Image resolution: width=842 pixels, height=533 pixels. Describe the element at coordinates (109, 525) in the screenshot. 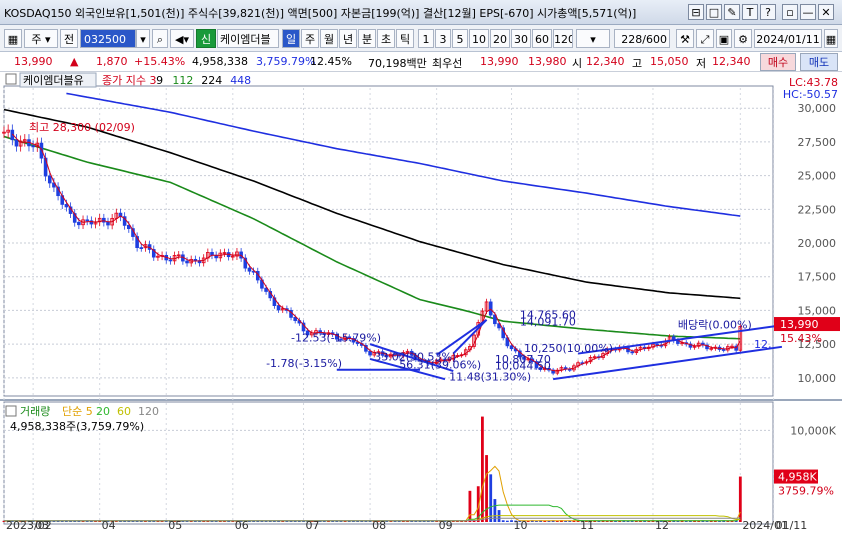

I see `x-axis-tick-label: 04` at that location.